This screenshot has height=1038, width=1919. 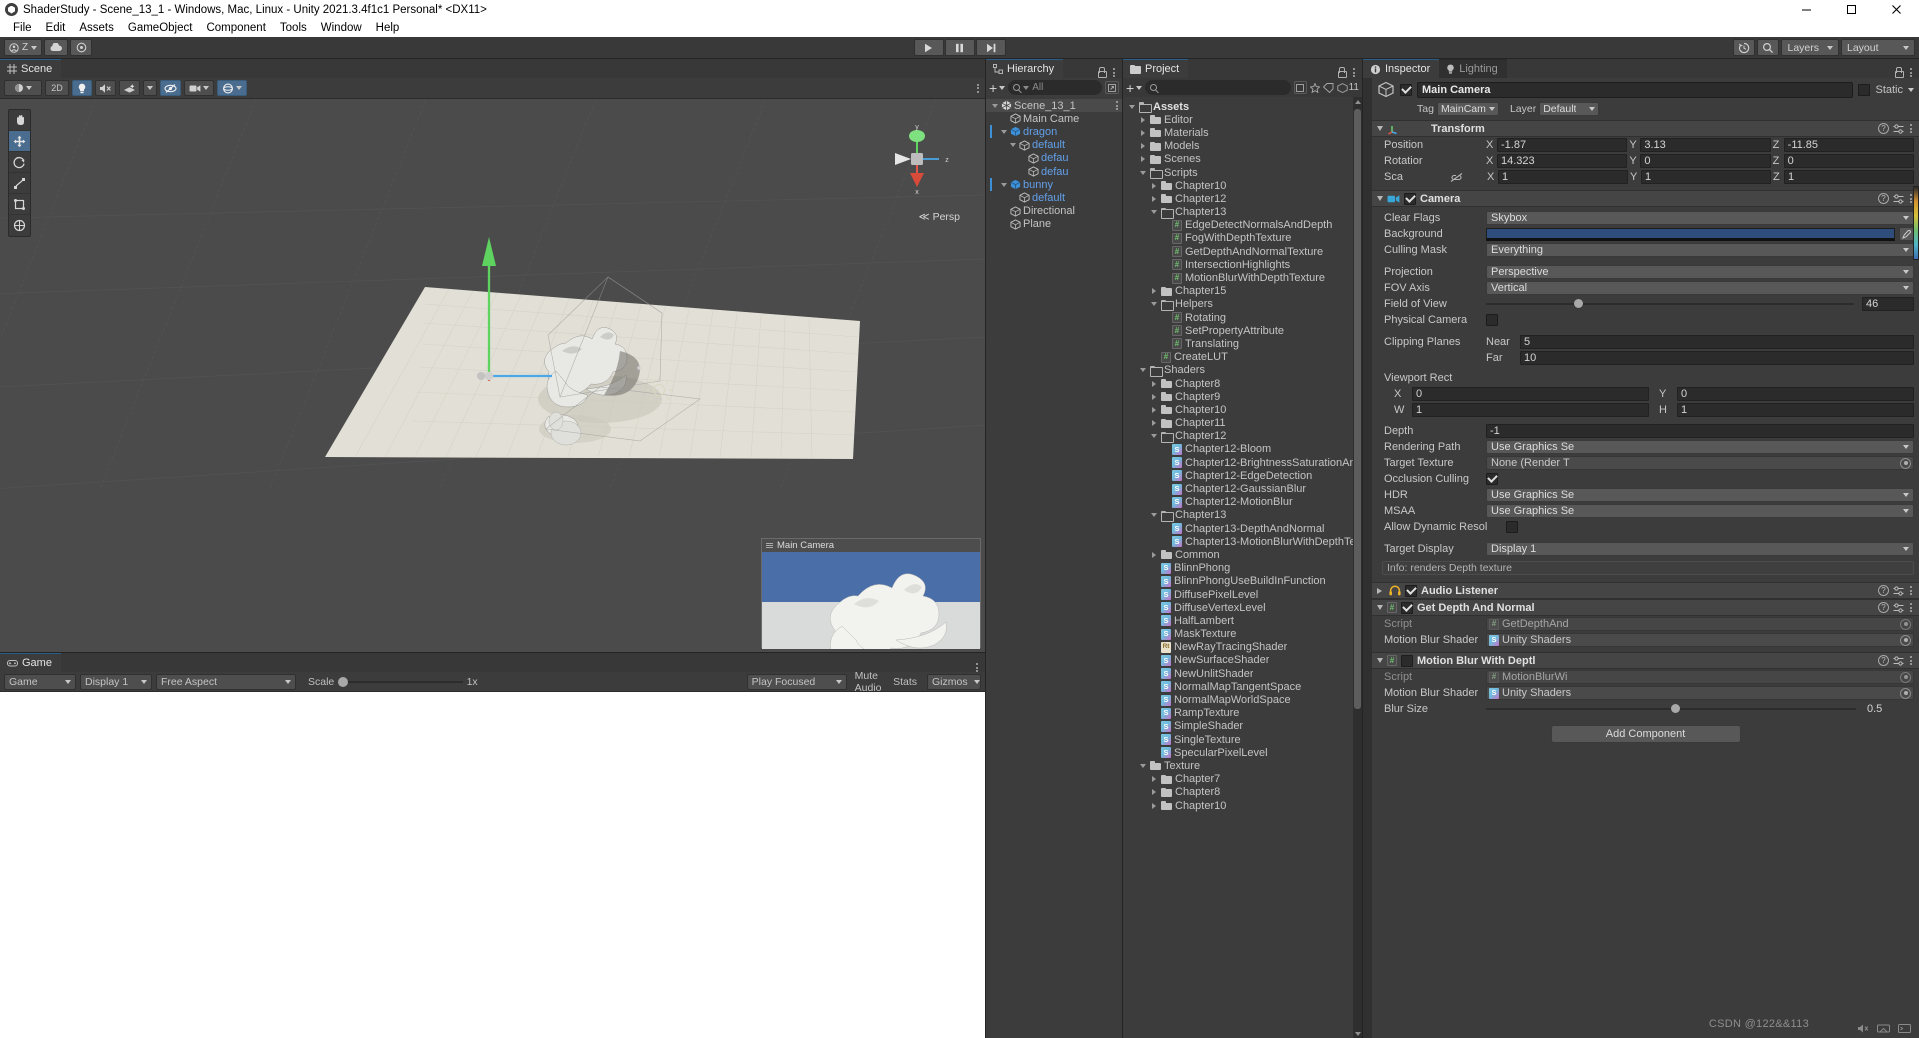 I want to click on label-tag-icon, so click(x=1328, y=87).